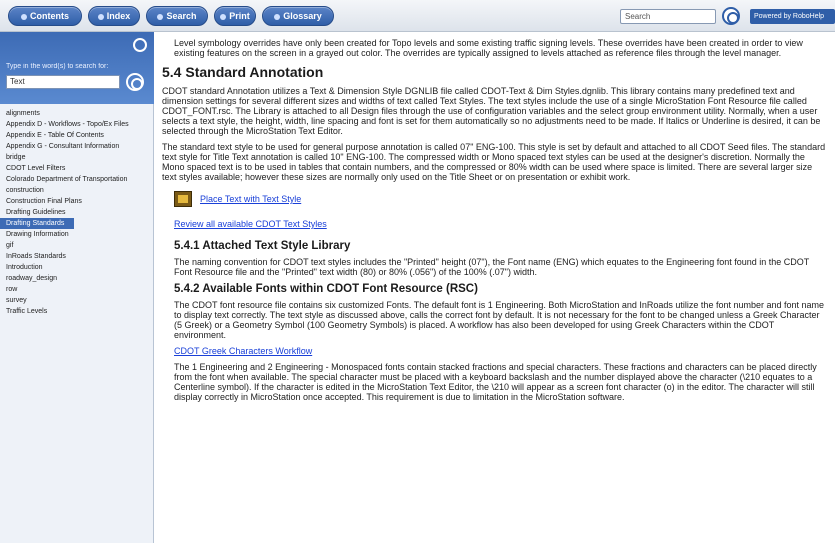  I want to click on toolbar-button-search: Search, so click(177, 16).